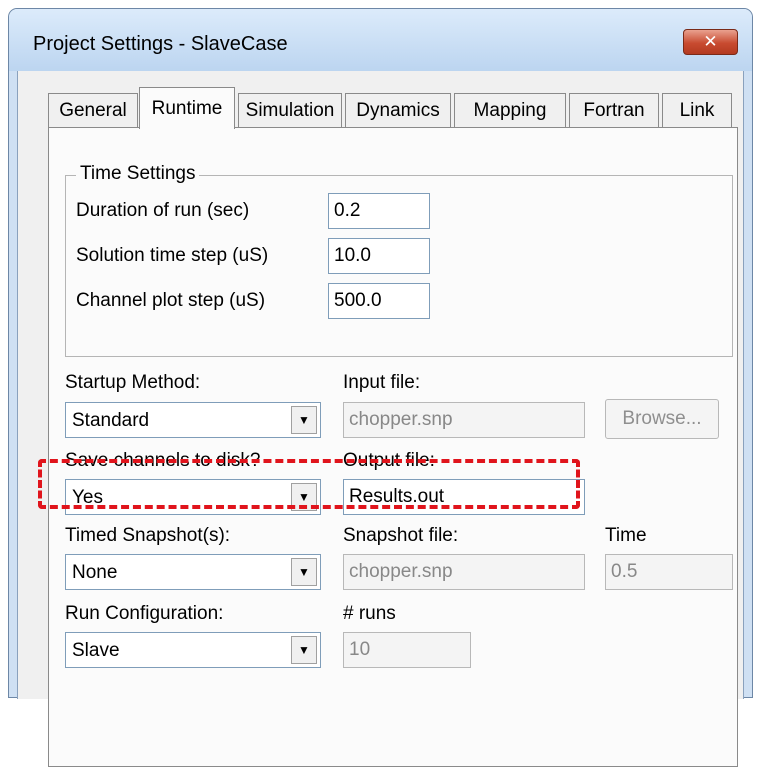  I want to click on snapshot-time-input, so click(669, 572).